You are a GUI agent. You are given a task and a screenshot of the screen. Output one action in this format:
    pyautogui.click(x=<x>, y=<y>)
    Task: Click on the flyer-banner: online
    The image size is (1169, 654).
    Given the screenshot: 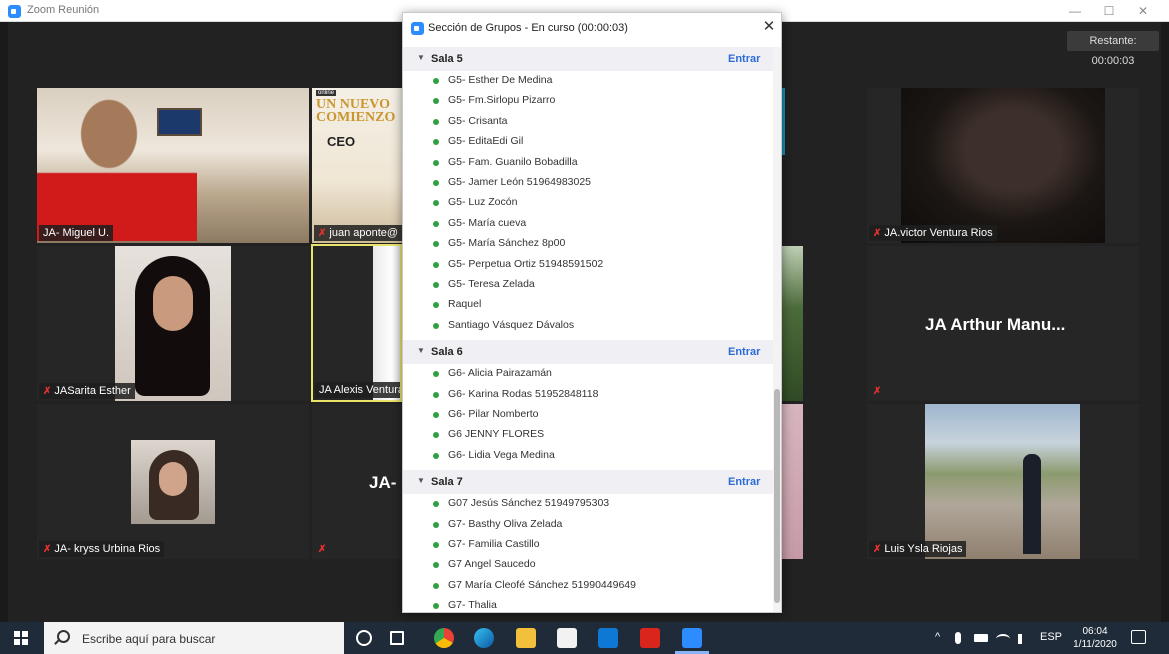 What is the action you would take?
    pyautogui.click(x=326, y=93)
    